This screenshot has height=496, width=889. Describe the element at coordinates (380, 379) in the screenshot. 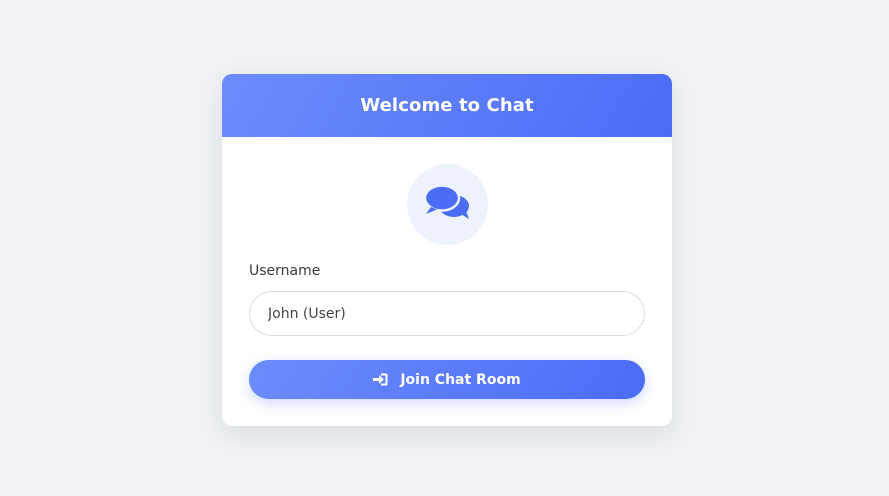

I see `sign-in-icon` at that location.